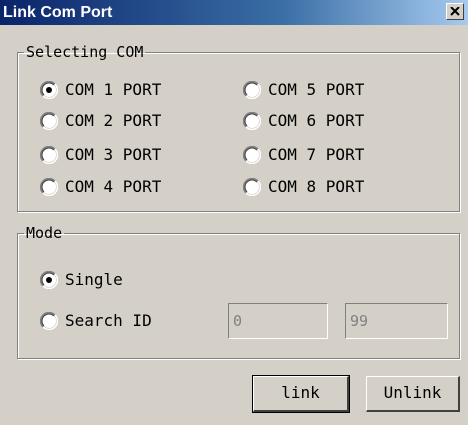 The image size is (468, 425). I want to click on radio-com8-label: COM 8 PORT, so click(316, 186).